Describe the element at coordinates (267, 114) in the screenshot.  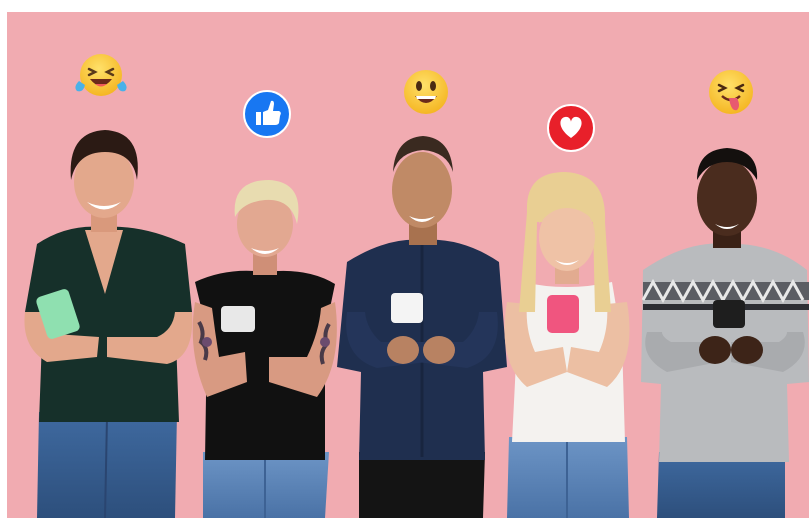
I see `thumbs-up-like-icon` at that location.